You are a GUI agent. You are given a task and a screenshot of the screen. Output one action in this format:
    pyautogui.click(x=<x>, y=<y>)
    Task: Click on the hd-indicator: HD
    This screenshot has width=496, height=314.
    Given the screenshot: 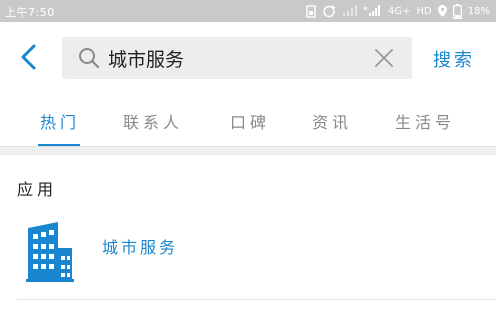 What is the action you would take?
    pyautogui.click(x=424, y=11)
    